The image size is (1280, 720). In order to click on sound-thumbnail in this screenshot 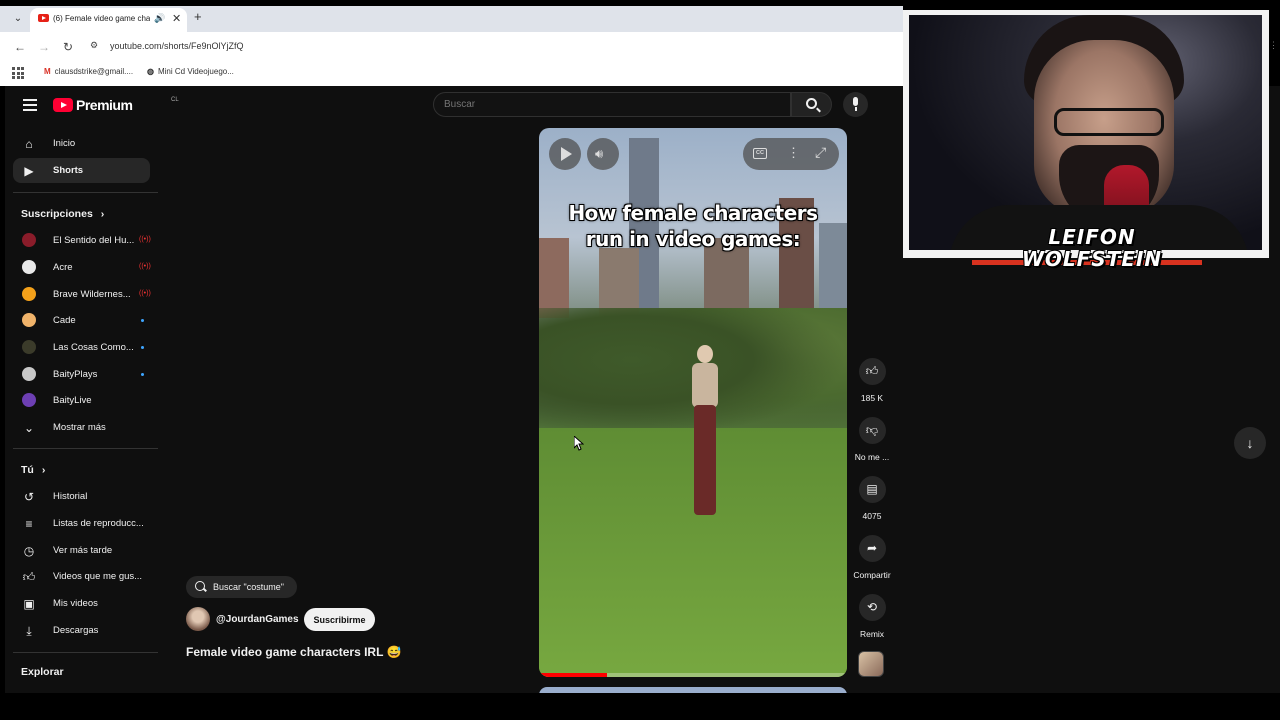, I will do `click(871, 664)`.